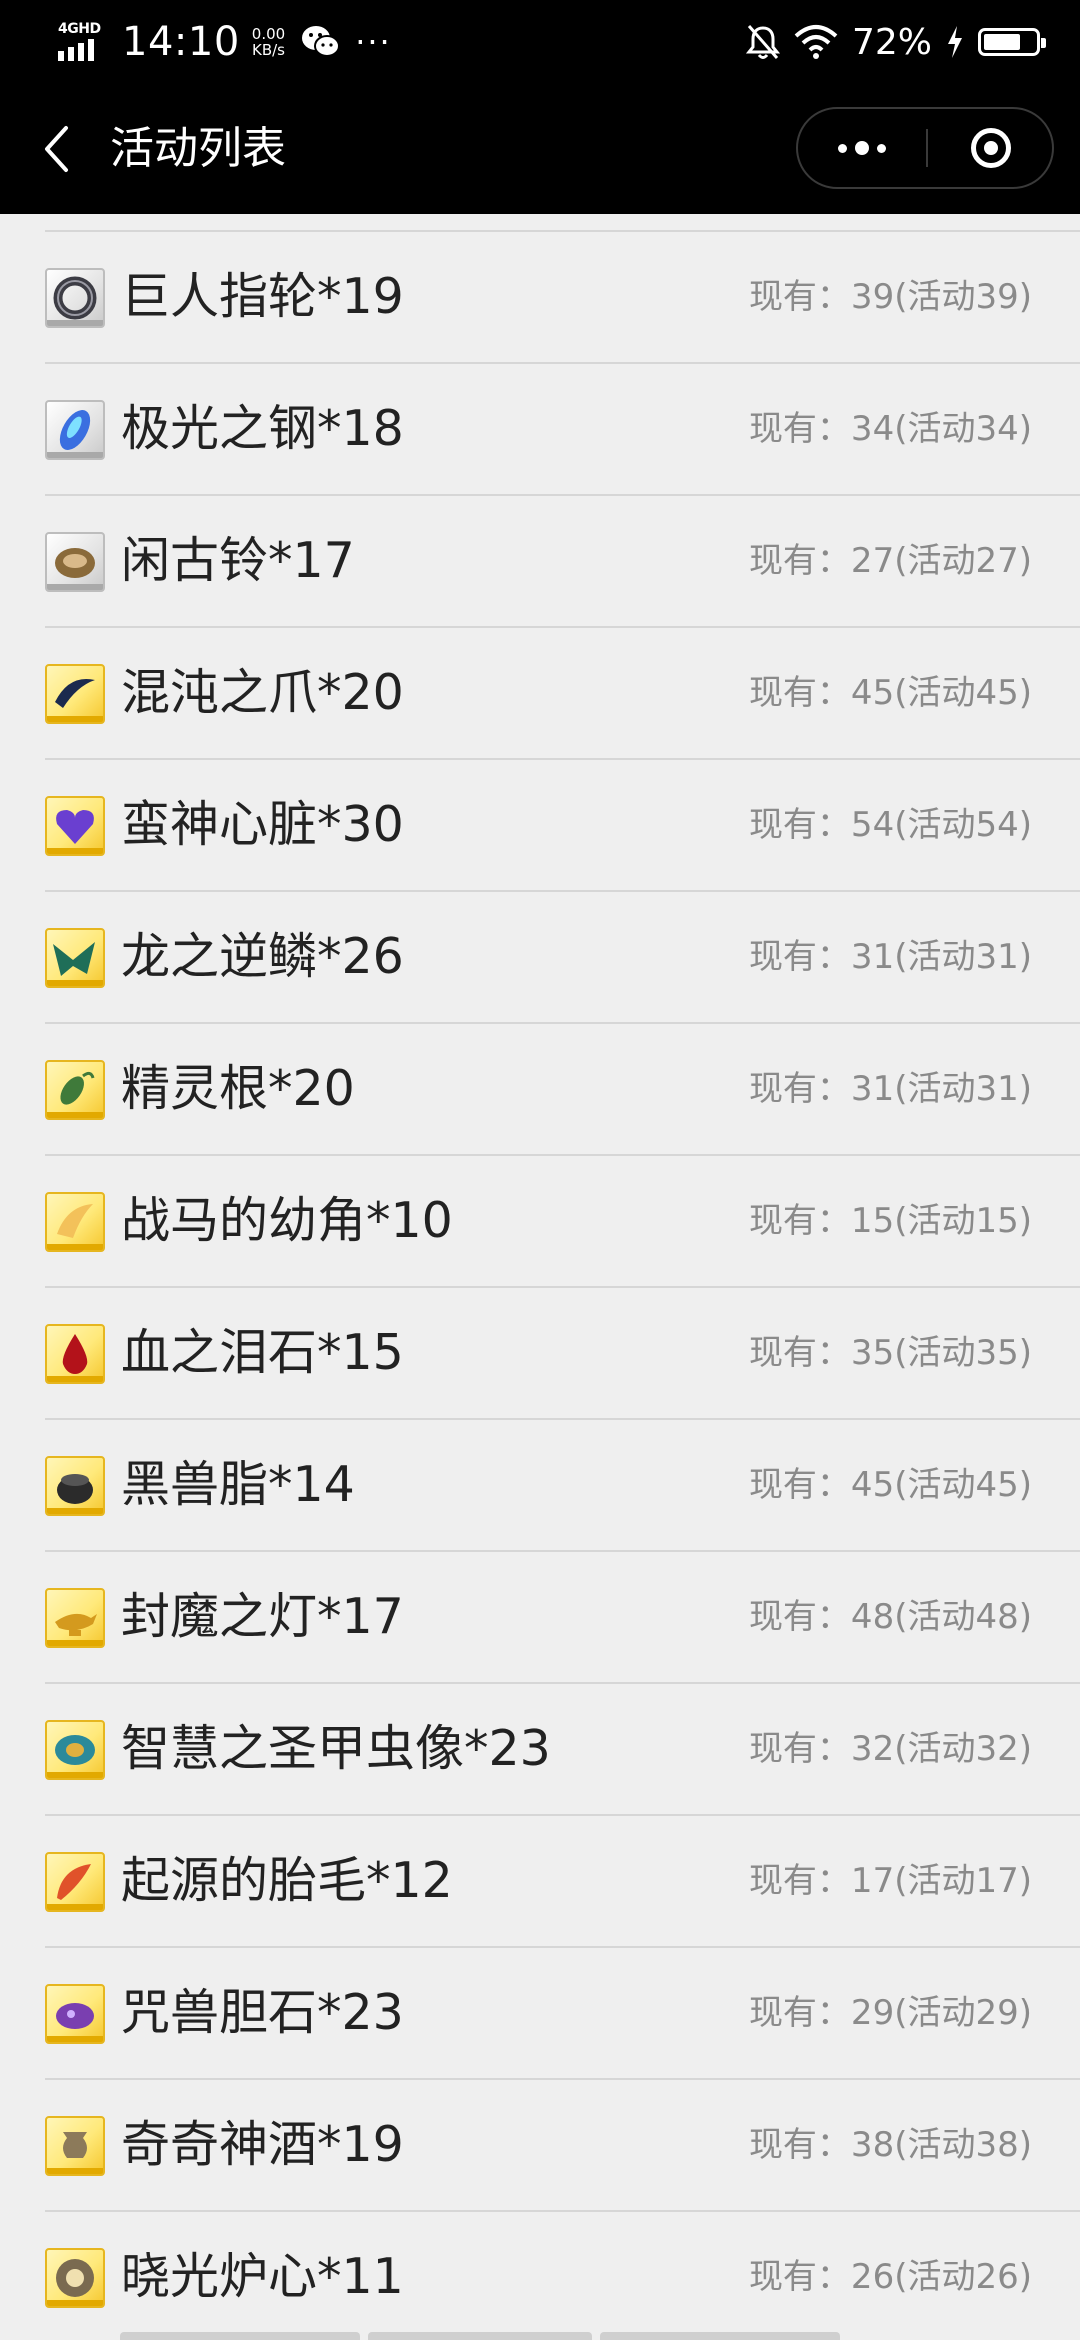 The image size is (1080, 2340). I want to click on lamp-icon, so click(75, 1618).